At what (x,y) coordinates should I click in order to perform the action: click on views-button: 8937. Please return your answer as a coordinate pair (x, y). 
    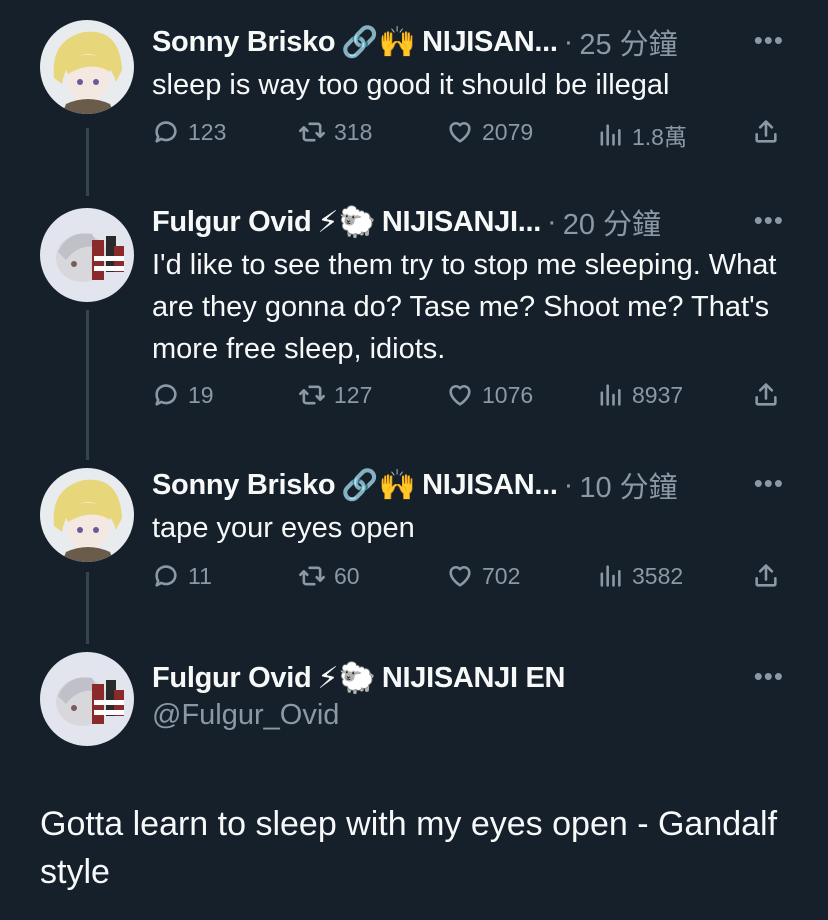
    Looking at the image, I should click on (639, 395).